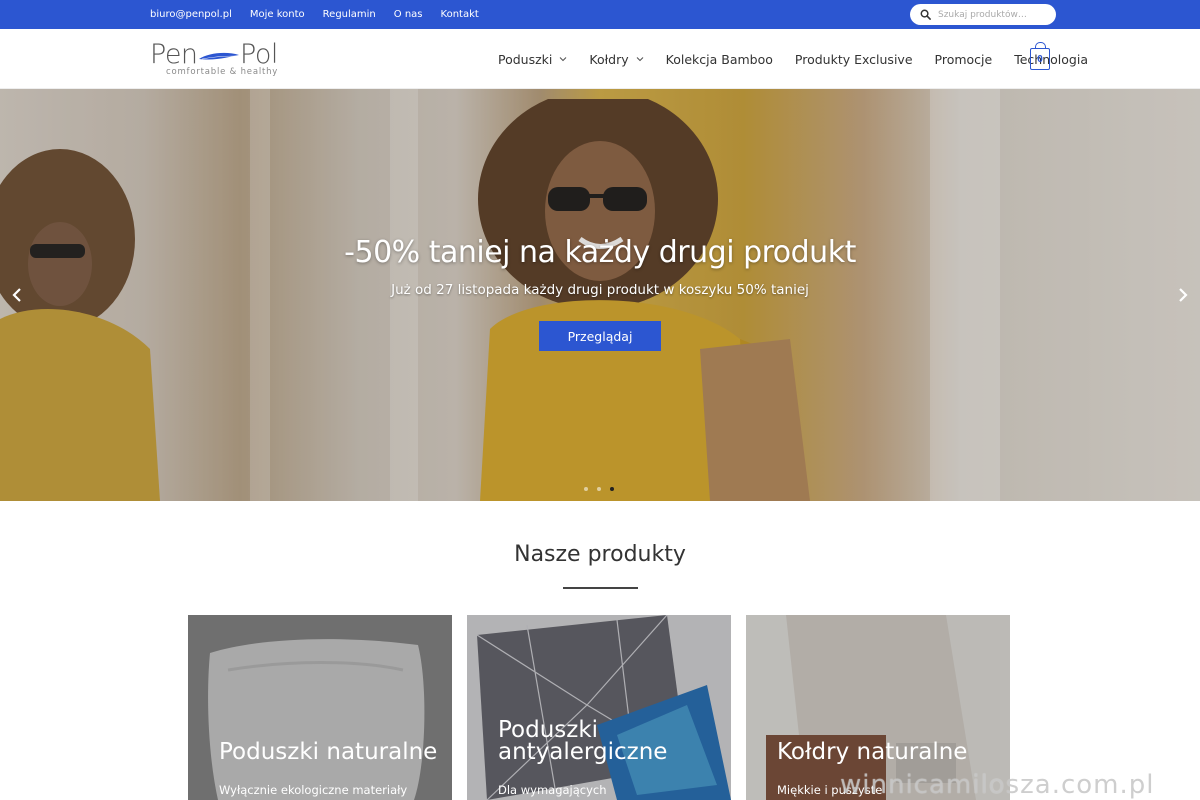  I want to click on logo-word-pen: Pen, so click(174, 54).